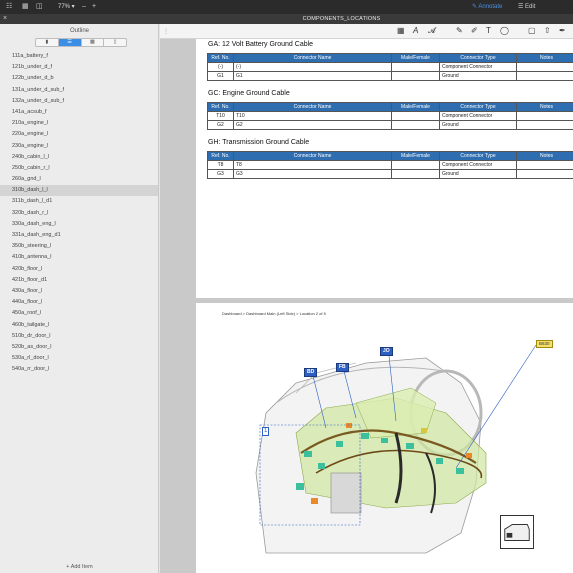  Describe the element at coordinates (386, 351) in the screenshot. I see `callout-label: JO` at that location.